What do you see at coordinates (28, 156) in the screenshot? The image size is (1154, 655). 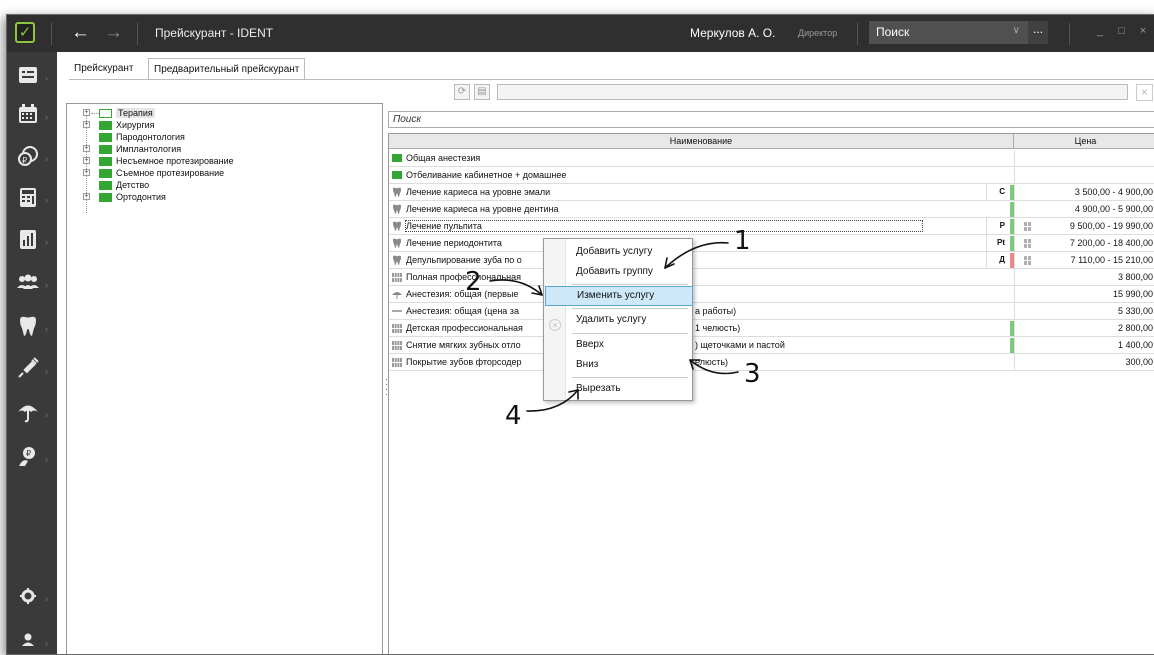 I see `payments-icon: ₽` at bounding box center [28, 156].